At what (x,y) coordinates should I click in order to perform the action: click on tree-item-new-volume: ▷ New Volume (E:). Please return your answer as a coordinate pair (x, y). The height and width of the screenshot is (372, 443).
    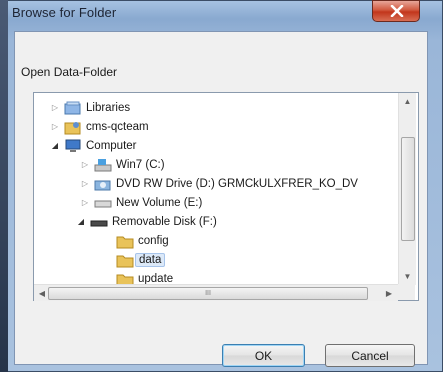
    Looking at the image, I should click on (140, 202).